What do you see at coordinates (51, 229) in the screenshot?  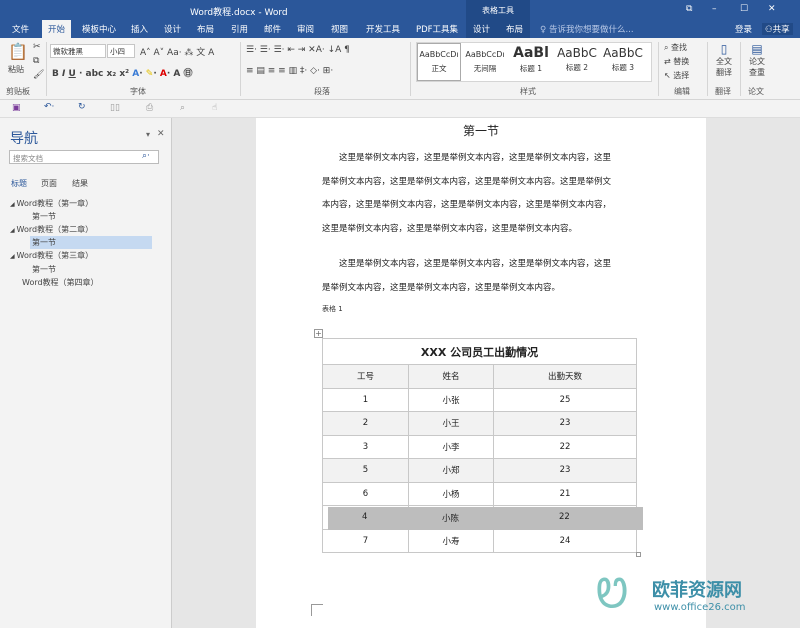 I see `nav-heading-ch2: ◢ Word教程（第二章）` at bounding box center [51, 229].